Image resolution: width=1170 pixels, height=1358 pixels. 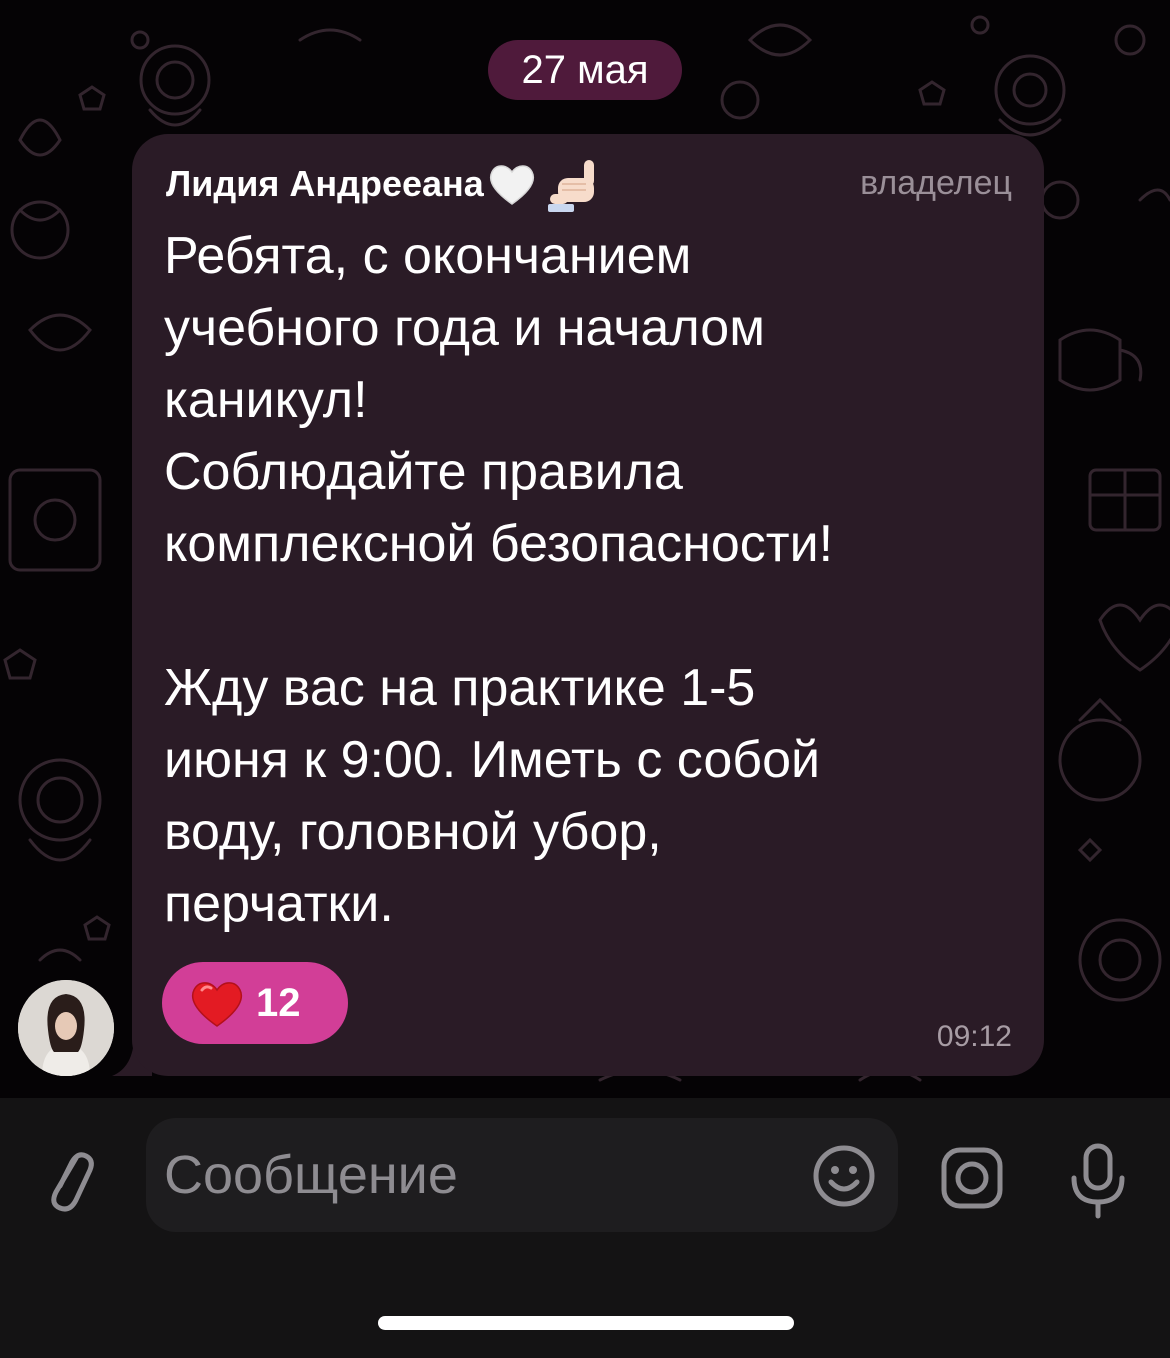 What do you see at coordinates (974, 1036) in the screenshot?
I see `message-time: 09:12` at bounding box center [974, 1036].